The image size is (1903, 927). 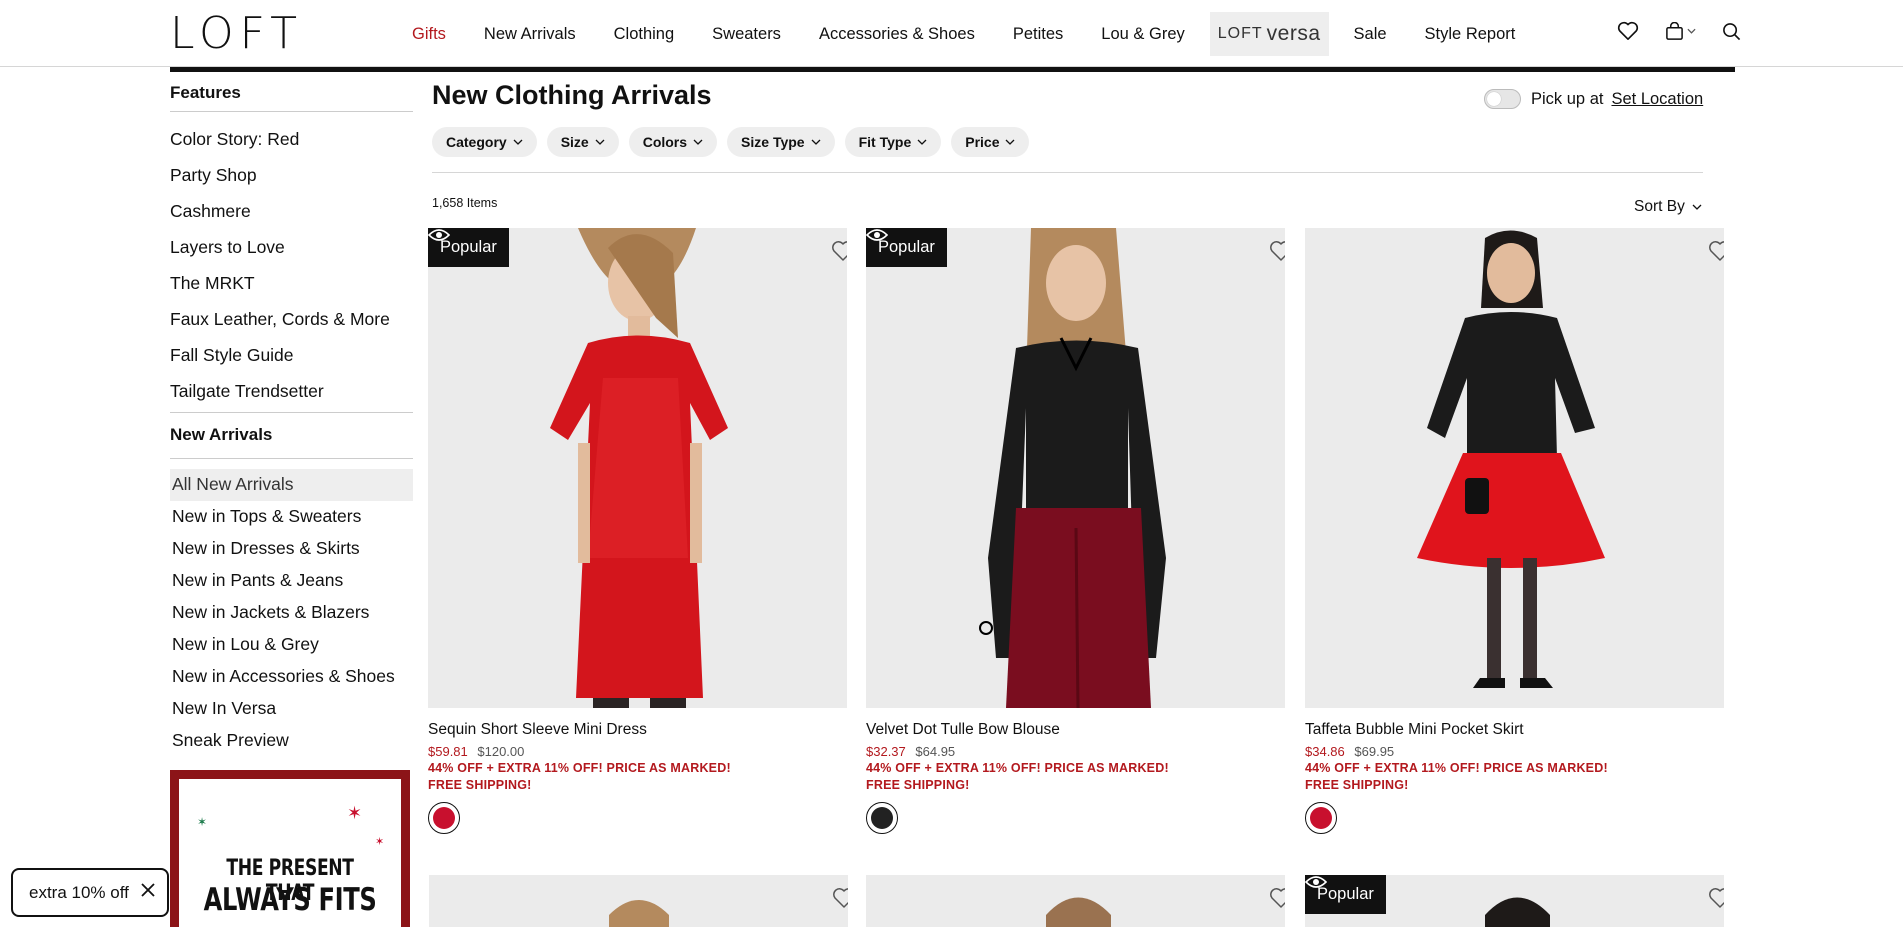 What do you see at coordinates (1502, 99) in the screenshot?
I see `pickup-toggle` at bounding box center [1502, 99].